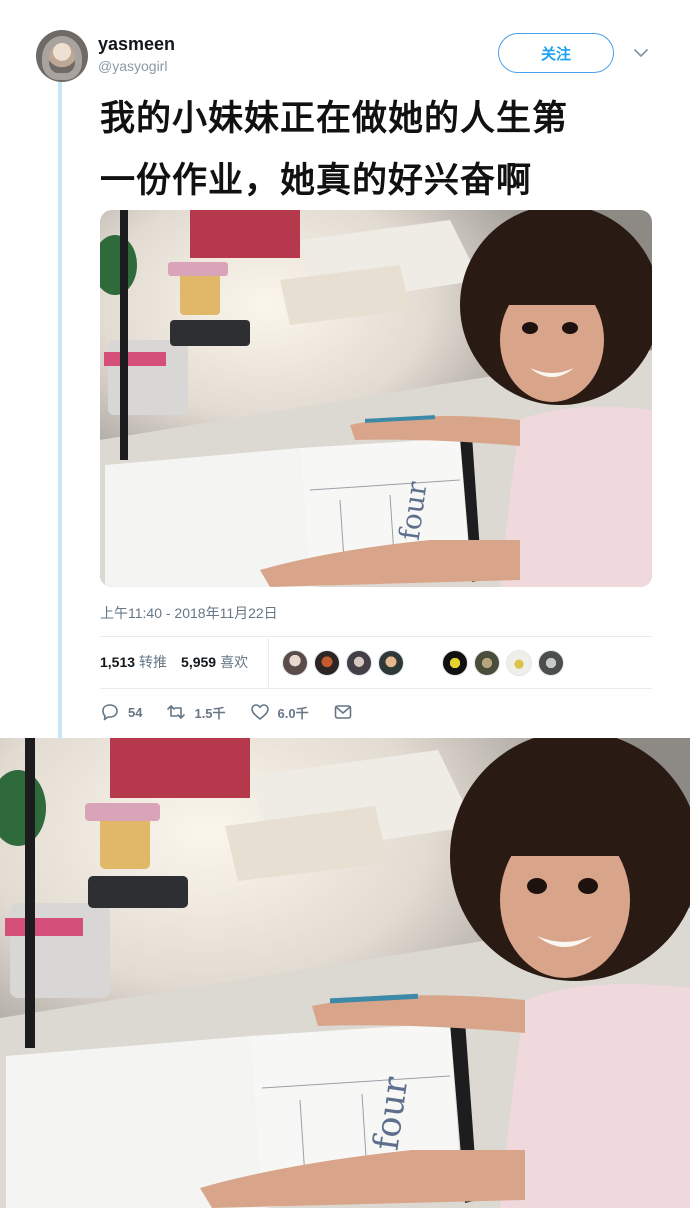 Image resolution: width=690 pixels, height=1208 pixels. What do you see at coordinates (234, 662) in the screenshot?
I see `like-stat-label: 喜欢` at bounding box center [234, 662].